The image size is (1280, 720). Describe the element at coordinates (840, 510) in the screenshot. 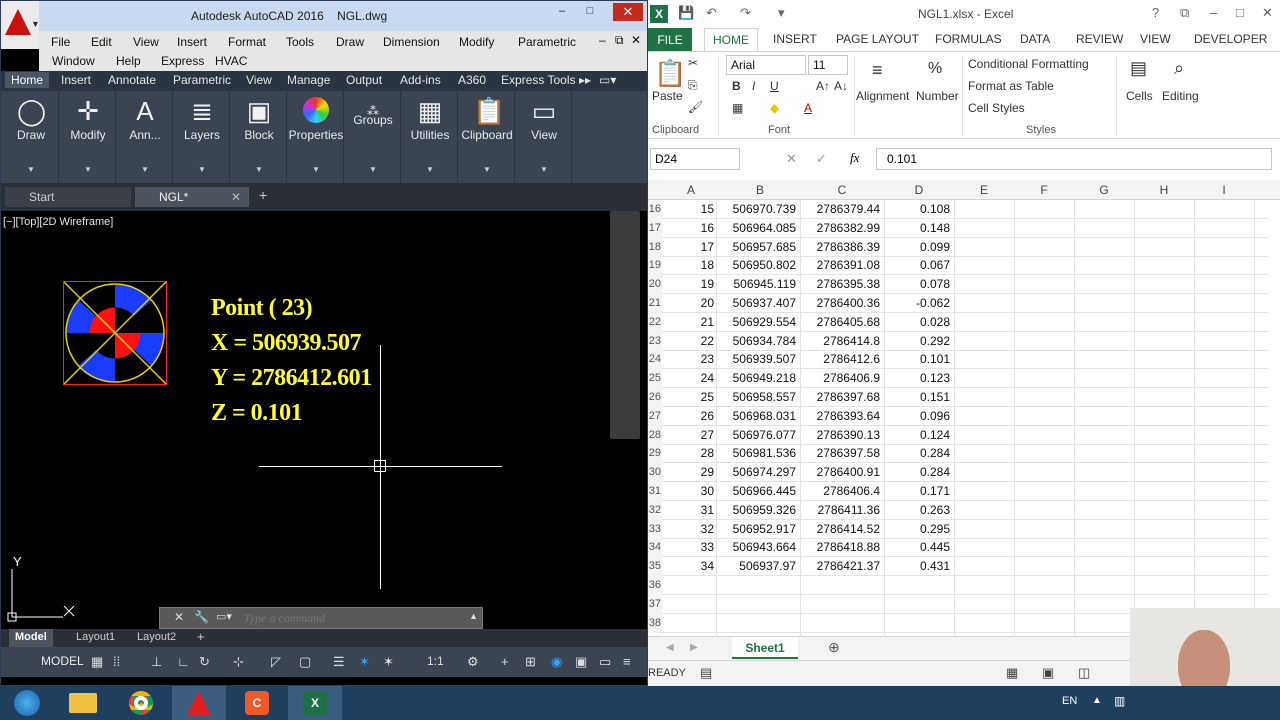

I see `cell-c: 2786411.36` at that location.